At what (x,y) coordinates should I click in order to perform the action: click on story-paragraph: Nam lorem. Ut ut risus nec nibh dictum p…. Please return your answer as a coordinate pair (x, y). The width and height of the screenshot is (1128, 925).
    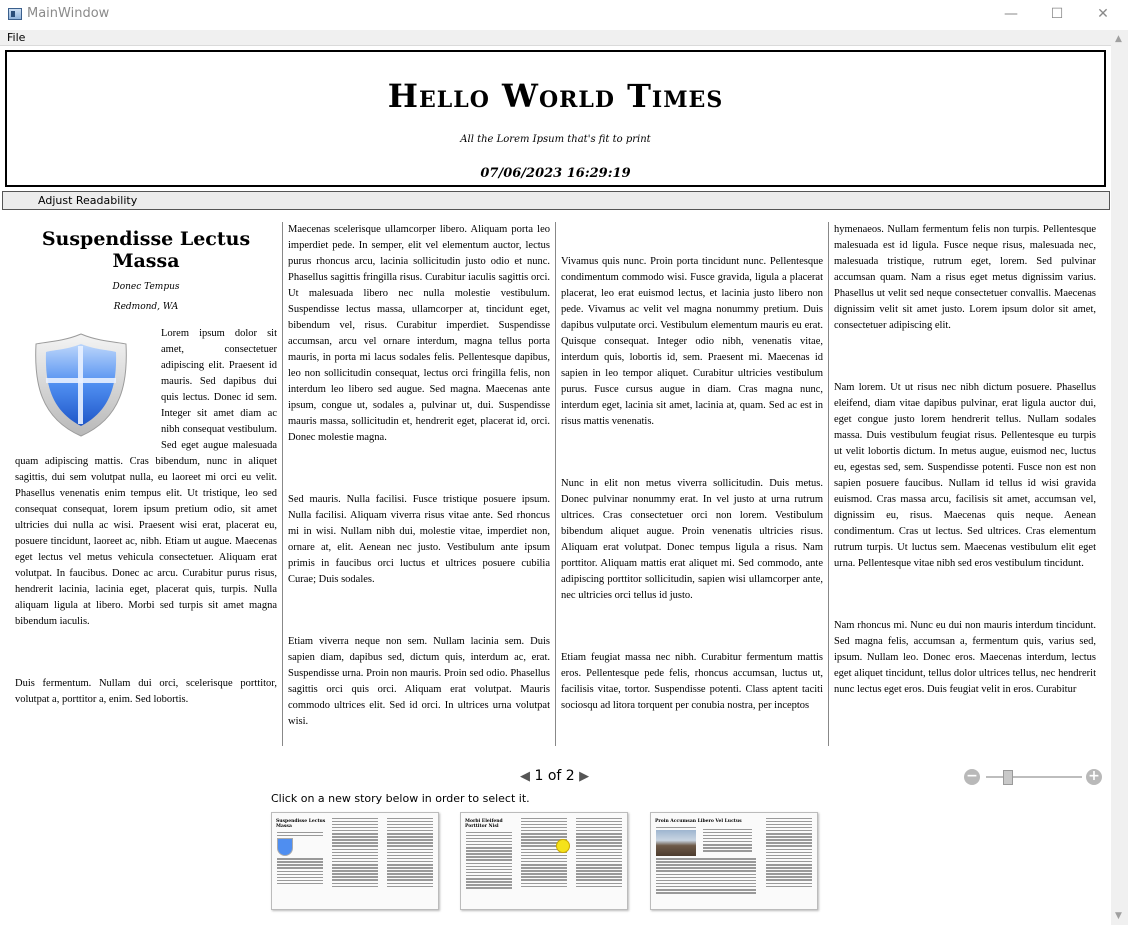
    Looking at the image, I should click on (965, 475).